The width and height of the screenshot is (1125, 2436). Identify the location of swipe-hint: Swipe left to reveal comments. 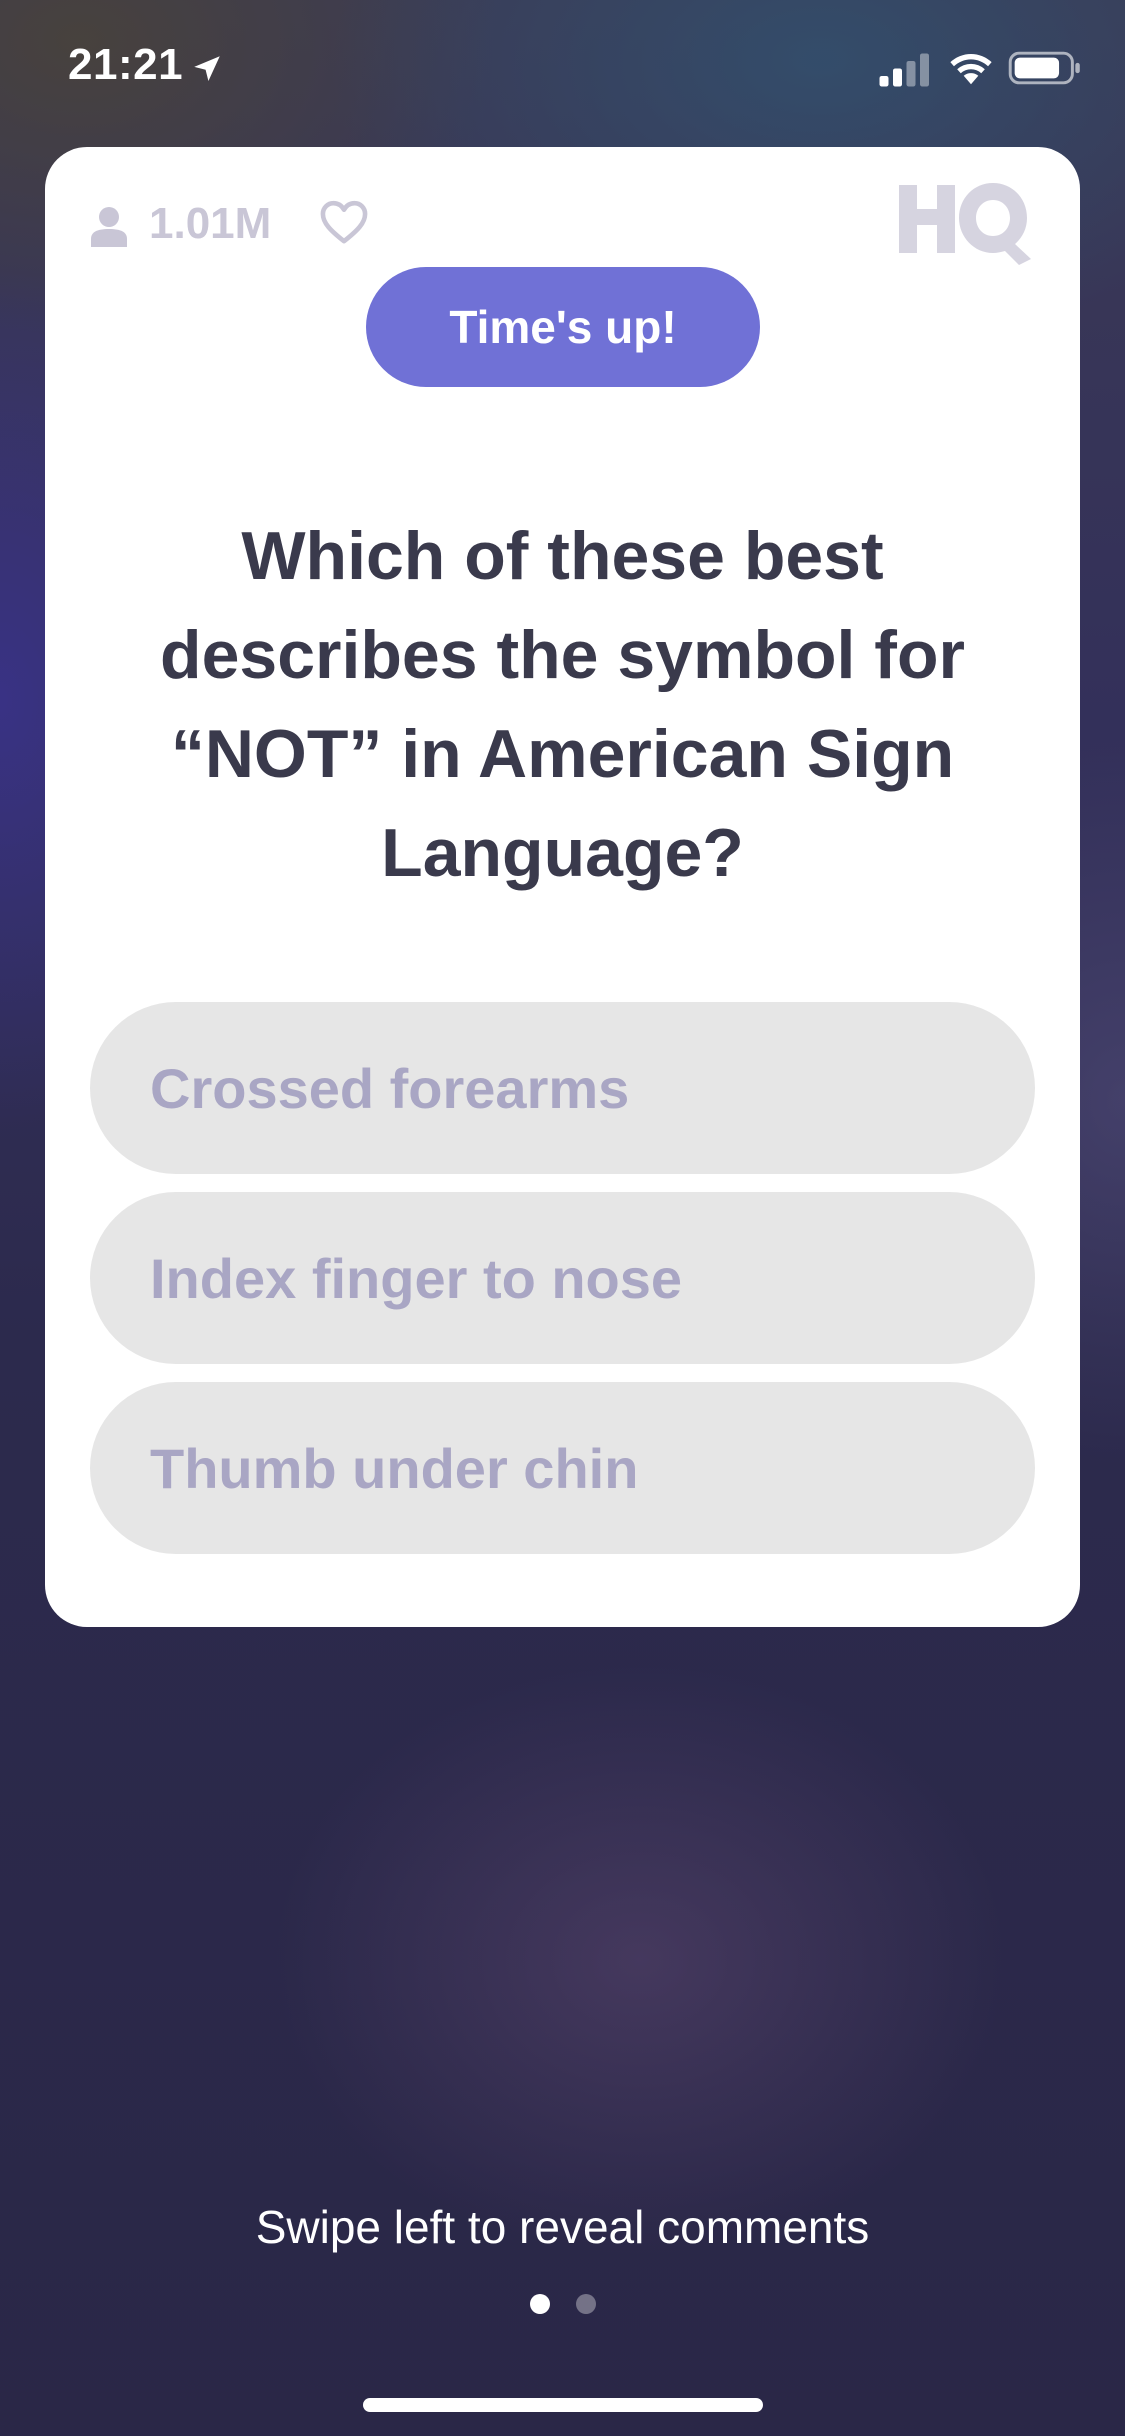
(562, 2227).